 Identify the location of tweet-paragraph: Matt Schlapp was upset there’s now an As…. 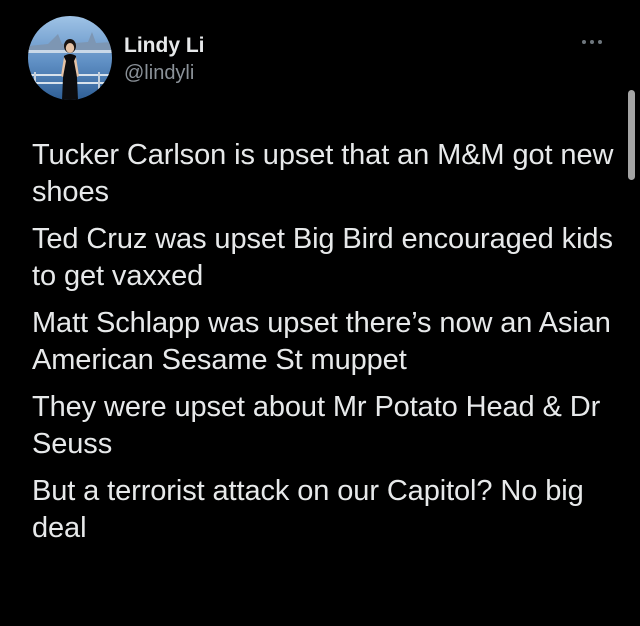
(321, 341).